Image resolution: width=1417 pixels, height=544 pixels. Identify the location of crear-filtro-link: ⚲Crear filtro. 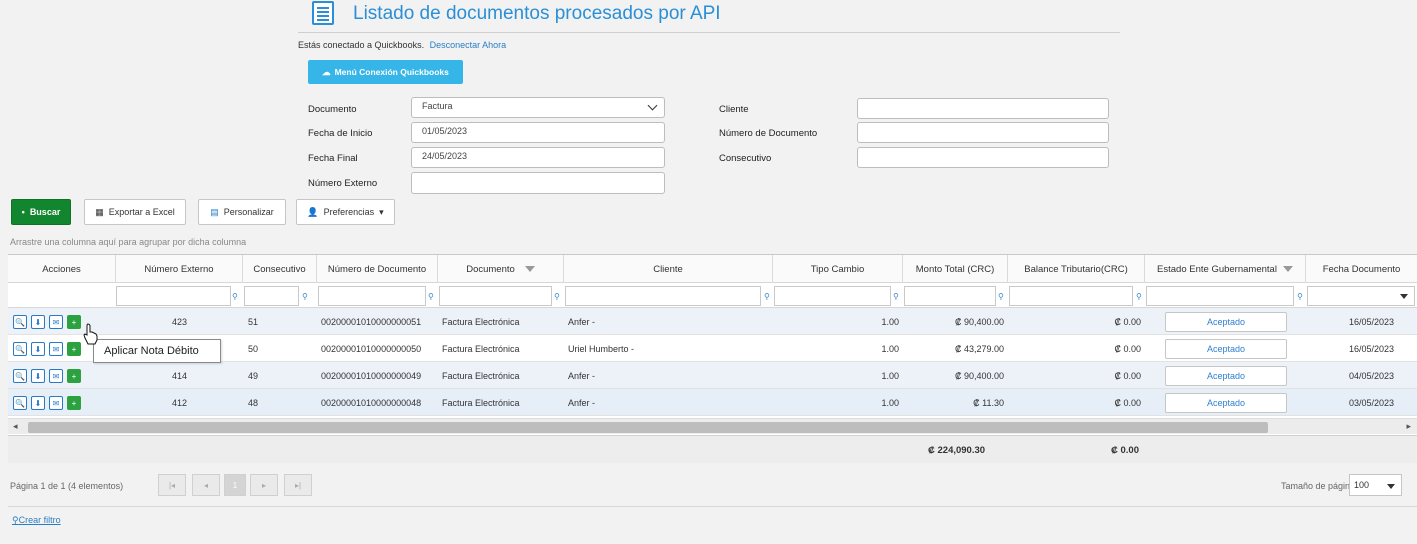
(36, 520).